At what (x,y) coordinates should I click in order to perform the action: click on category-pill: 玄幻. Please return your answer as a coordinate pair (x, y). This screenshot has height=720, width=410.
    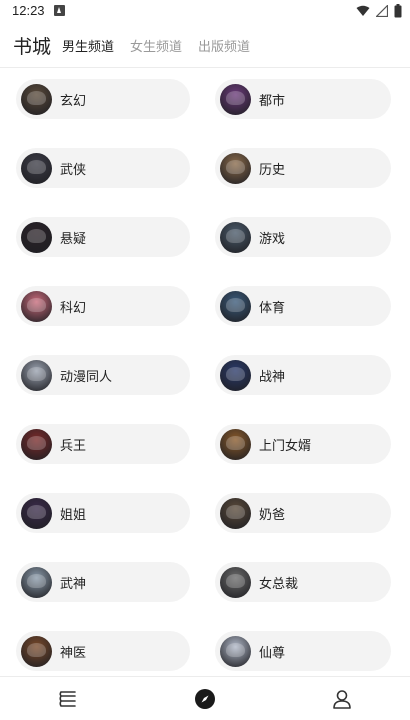
    Looking at the image, I should click on (103, 99).